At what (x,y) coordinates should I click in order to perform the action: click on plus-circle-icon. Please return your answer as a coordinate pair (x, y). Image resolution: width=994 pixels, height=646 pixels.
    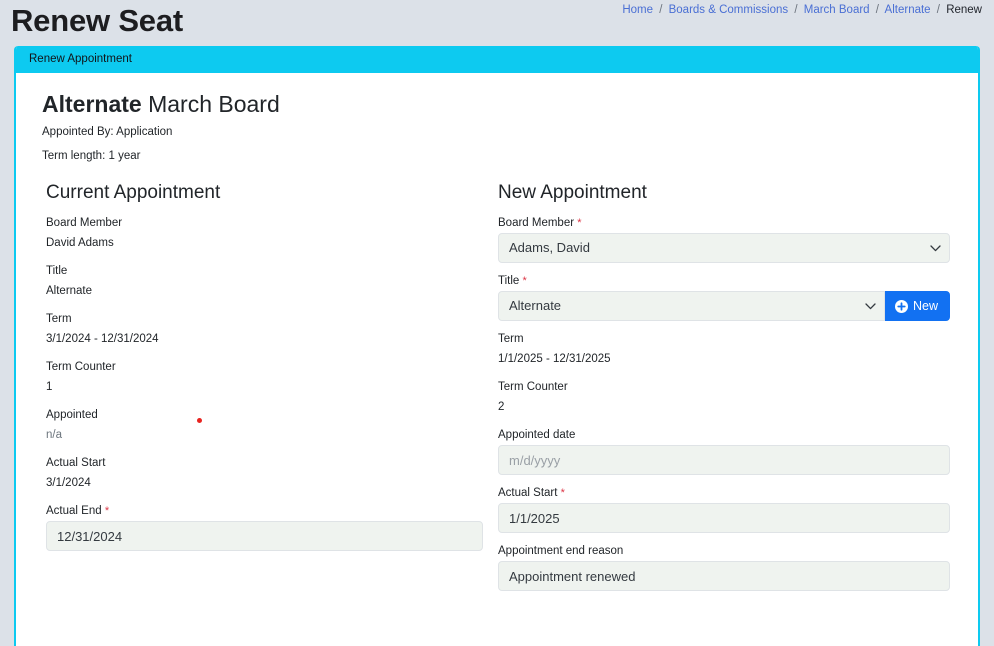
    Looking at the image, I should click on (901, 306).